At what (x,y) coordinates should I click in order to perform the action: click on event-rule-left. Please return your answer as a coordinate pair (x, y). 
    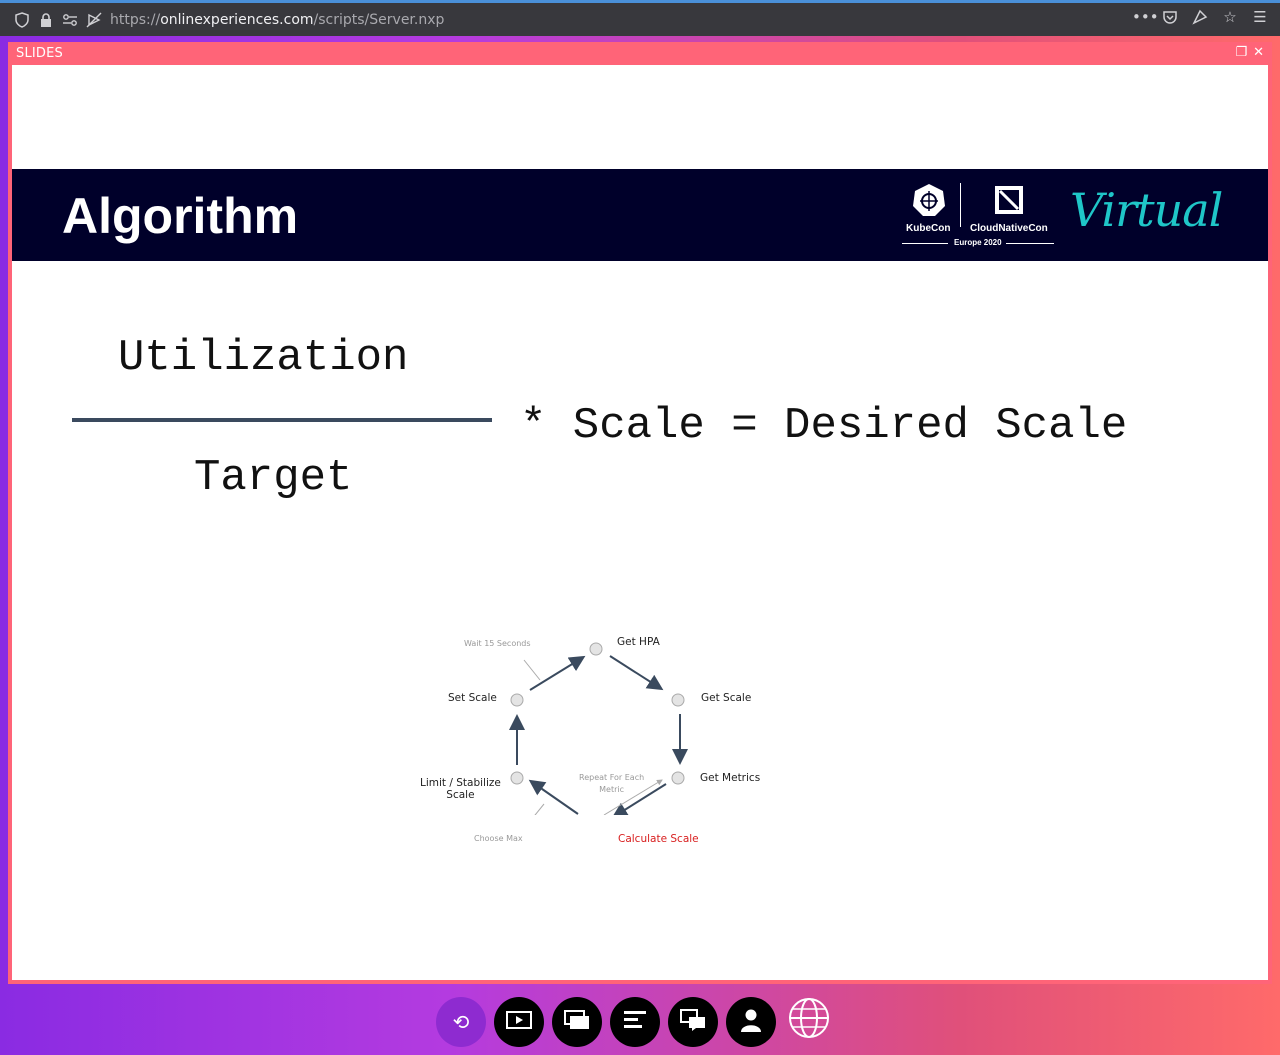
    Looking at the image, I should click on (925, 243).